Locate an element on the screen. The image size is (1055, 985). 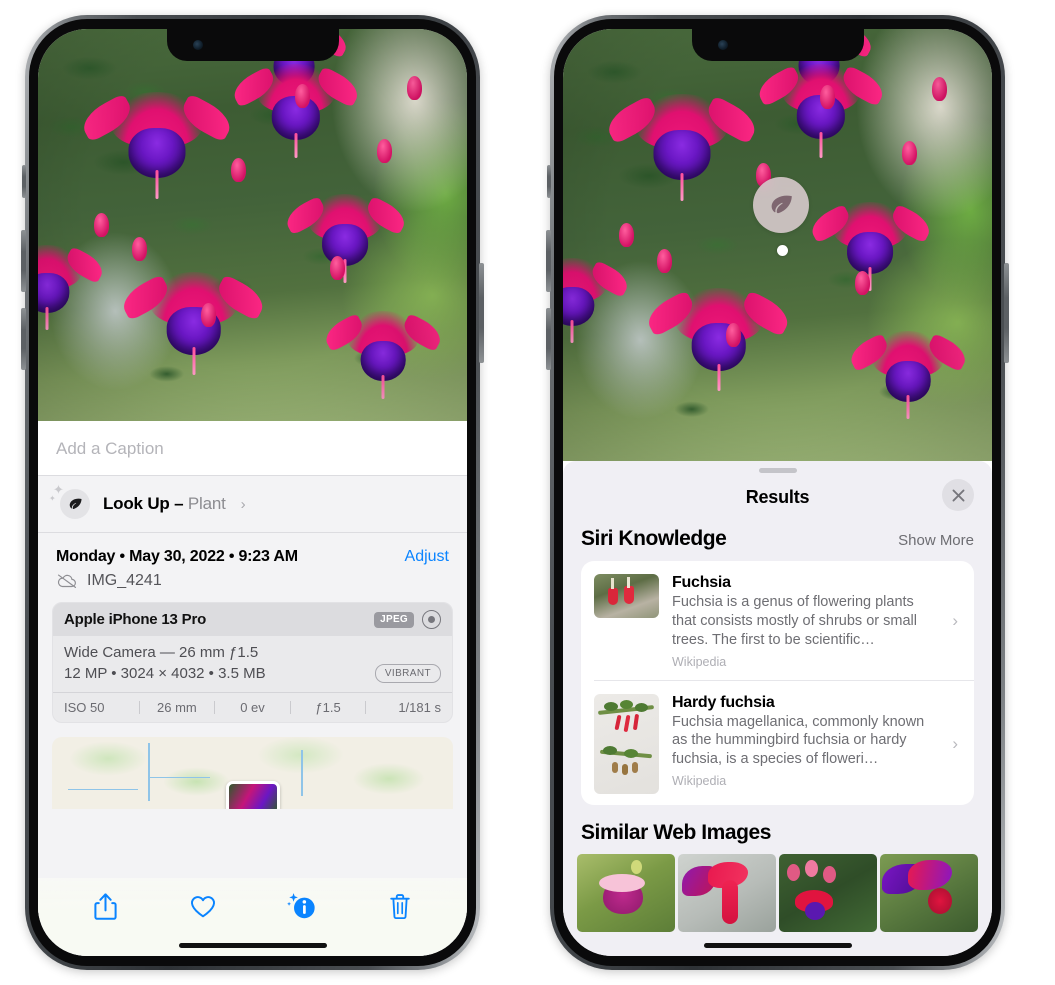
show-more-button: Show More is located at coordinates (936, 540).